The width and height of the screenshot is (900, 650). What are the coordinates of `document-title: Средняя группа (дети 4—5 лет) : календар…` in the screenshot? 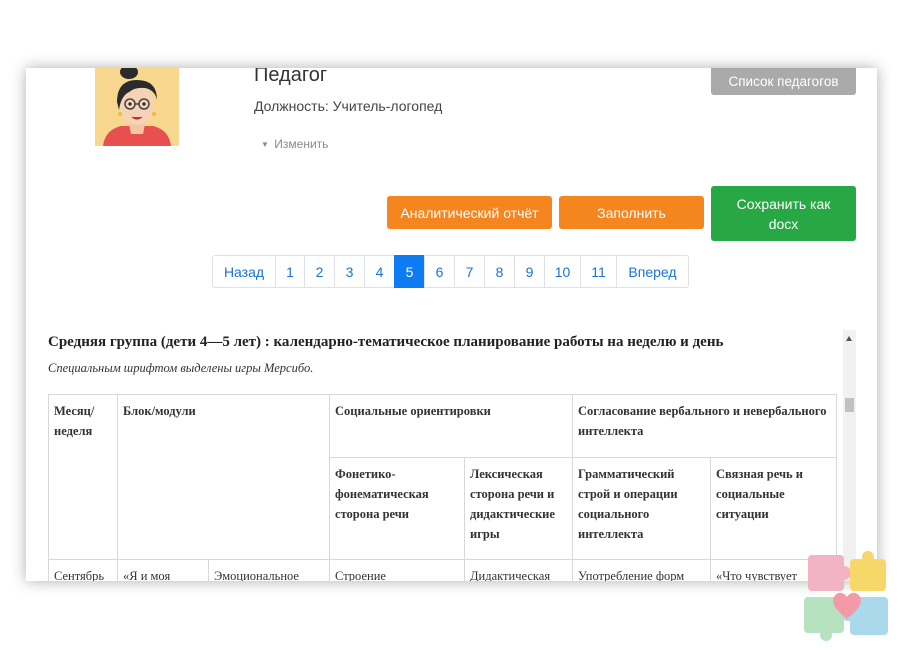 It's located at (386, 342).